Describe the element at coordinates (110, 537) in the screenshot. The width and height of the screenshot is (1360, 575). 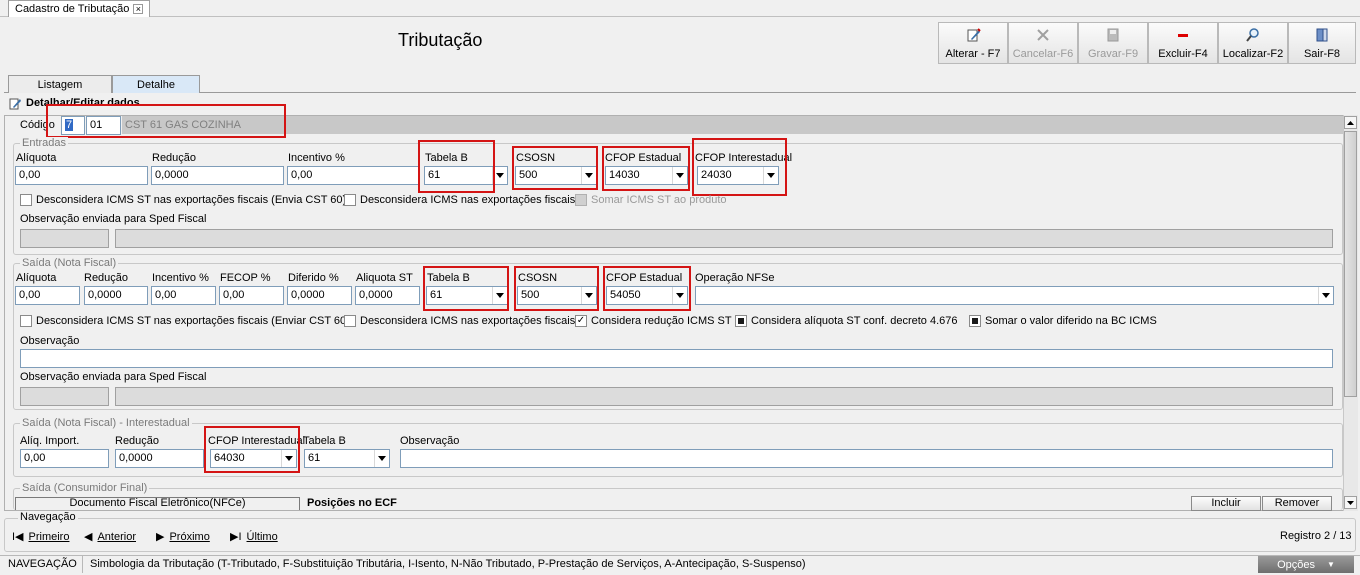
I see `previous-button: ◀ Anterior` at that location.